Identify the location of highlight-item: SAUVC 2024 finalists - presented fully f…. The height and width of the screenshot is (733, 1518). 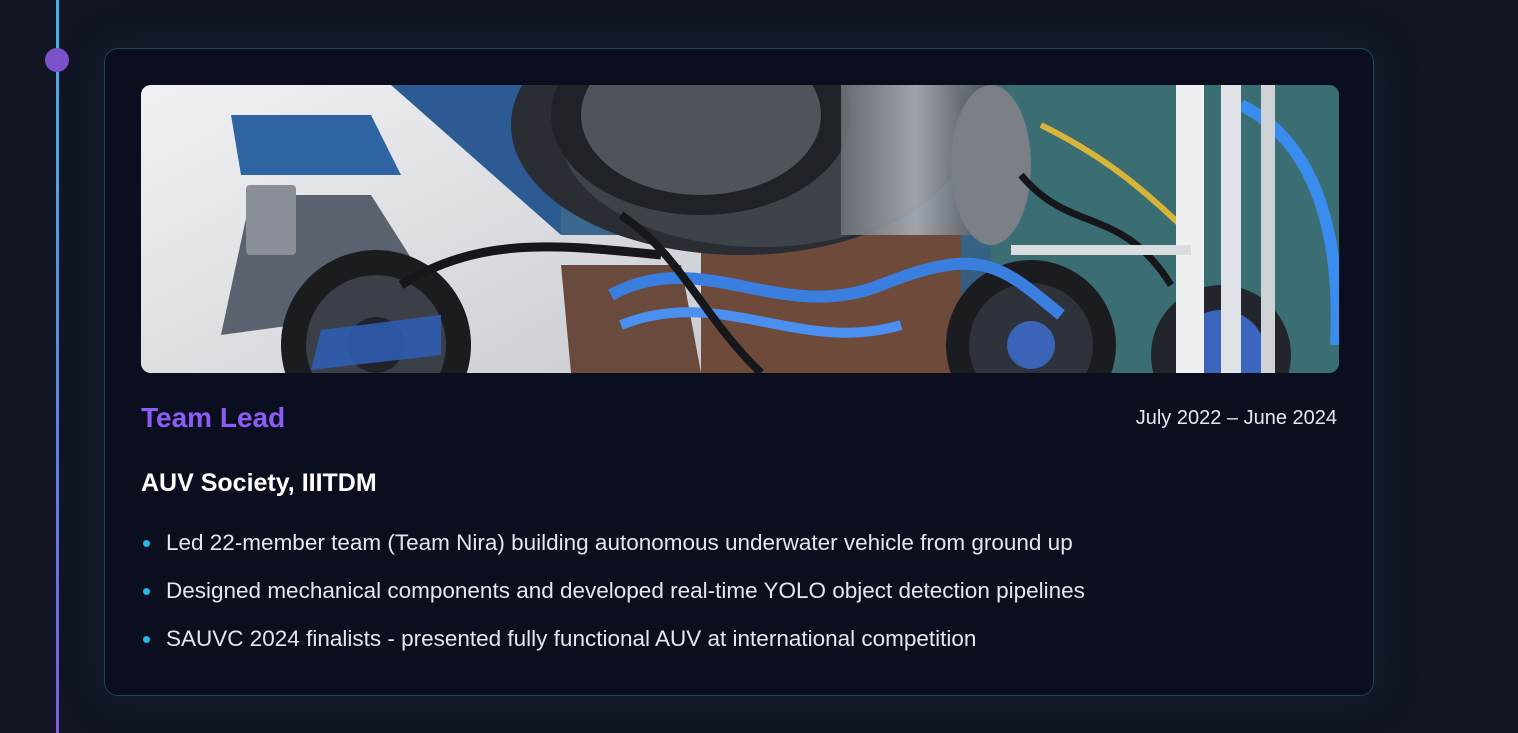
(736, 639).